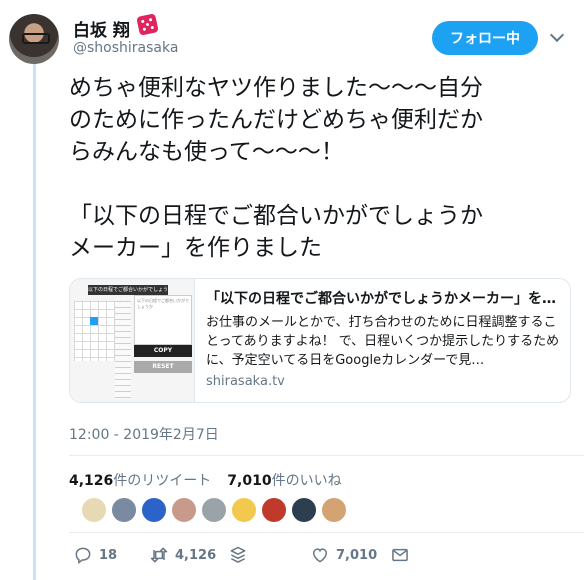  I want to click on retweet-button: 4,126, so click(182, 555).